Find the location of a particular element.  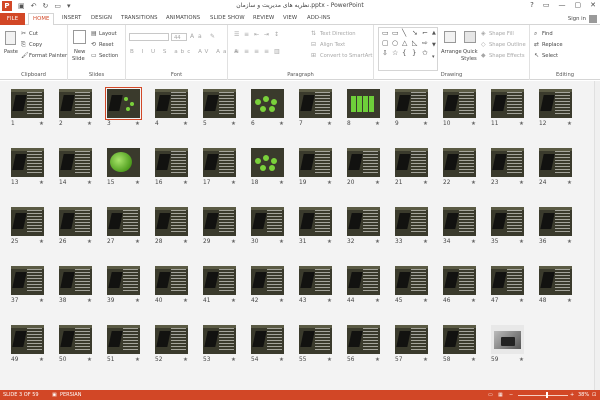

arrange-button: Arrange is located at coordinates (451, 52).